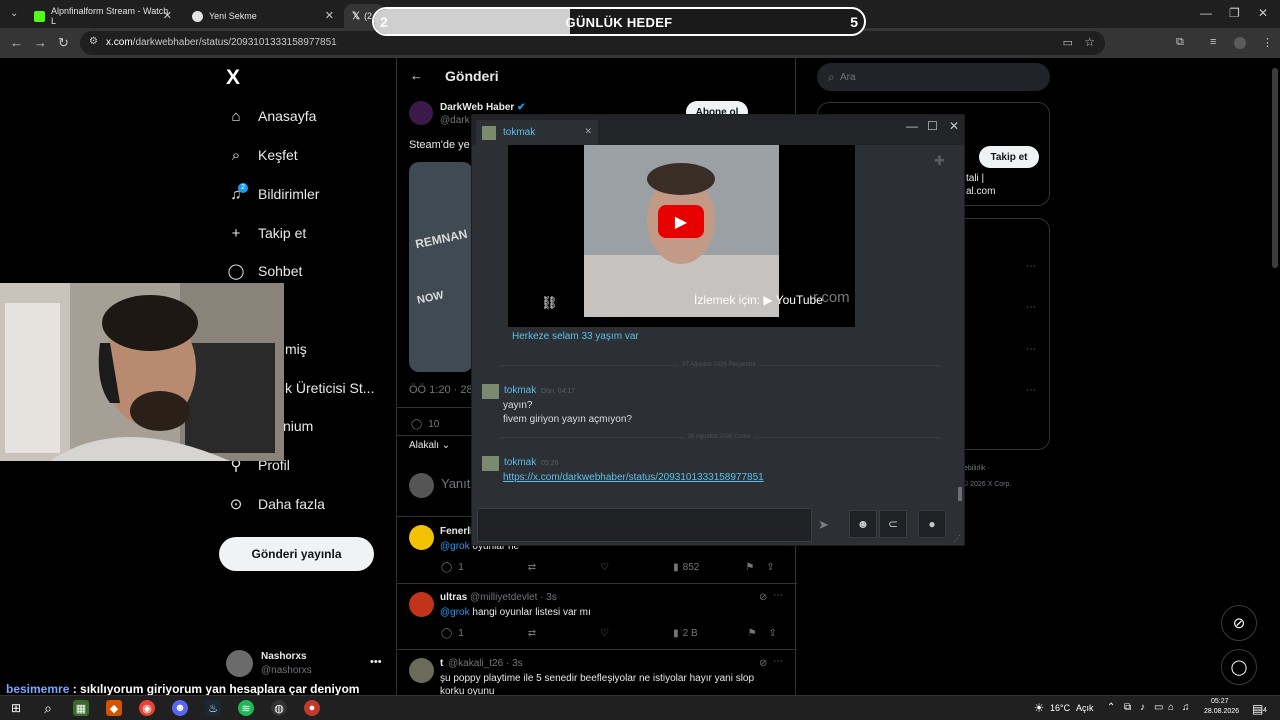 The height and width of the screenshot is (720, 1280). What do you see at coordinates (81, 708) in the screenshot?
I see `minecraft-icon: ▦` at bounding box center [81, 708].